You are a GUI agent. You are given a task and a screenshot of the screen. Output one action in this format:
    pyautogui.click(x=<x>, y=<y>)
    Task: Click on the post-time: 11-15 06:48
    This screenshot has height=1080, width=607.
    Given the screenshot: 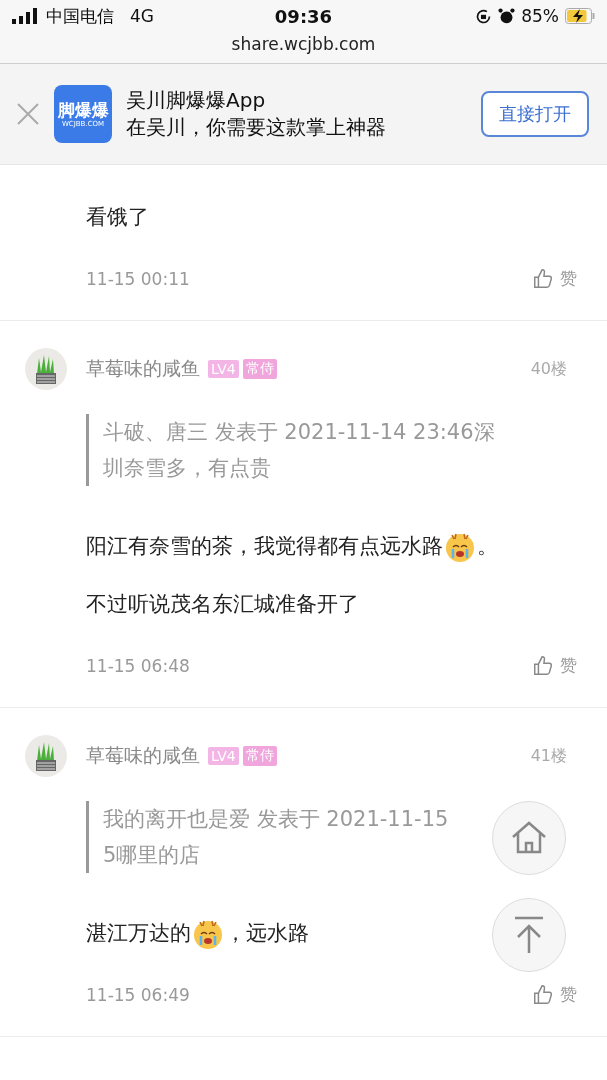 What is the action you would take?
    pyautogui.click(x=138, y=665)
    